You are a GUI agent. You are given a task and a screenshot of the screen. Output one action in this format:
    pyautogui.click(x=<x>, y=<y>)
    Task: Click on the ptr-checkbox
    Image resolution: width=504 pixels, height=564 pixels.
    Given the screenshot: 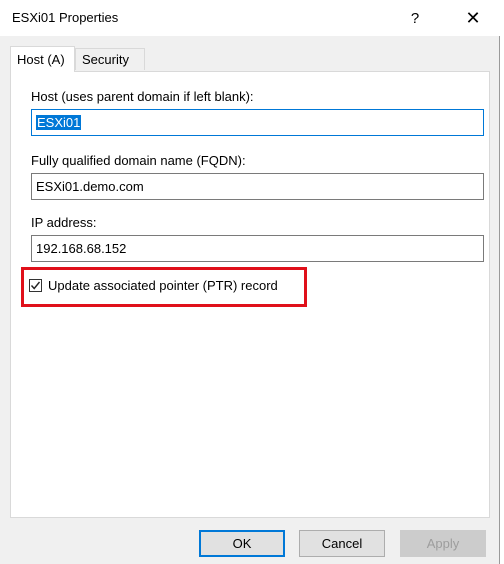 What is the action you would take?
    pyautogui.click(x=35, y=285)
    